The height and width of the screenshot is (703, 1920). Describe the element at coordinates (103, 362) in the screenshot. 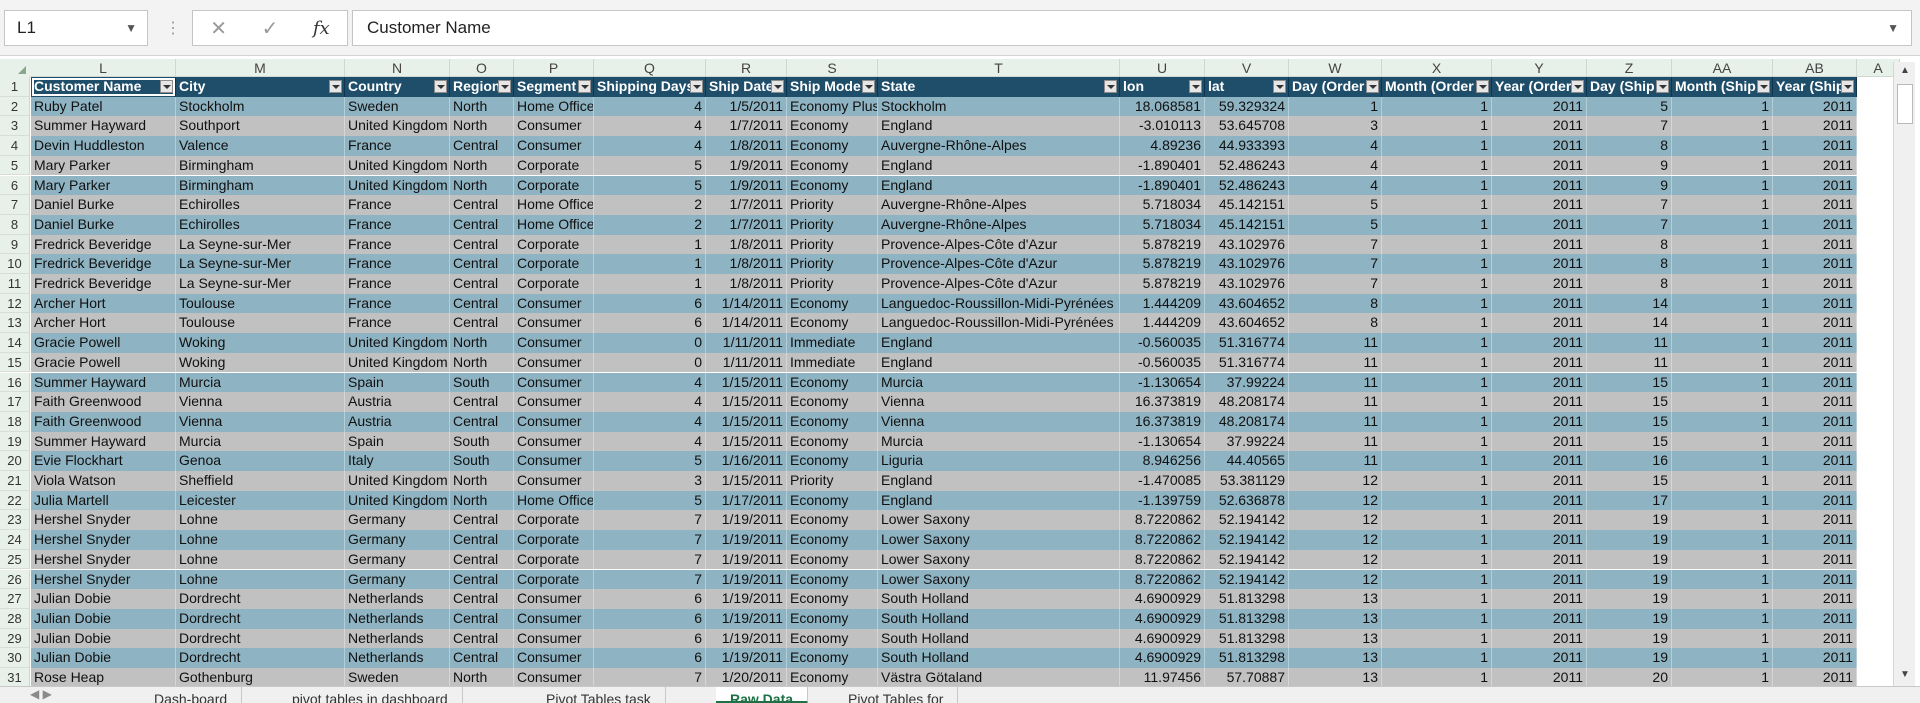

I see `table-cell: Gracie Powell` at that location.